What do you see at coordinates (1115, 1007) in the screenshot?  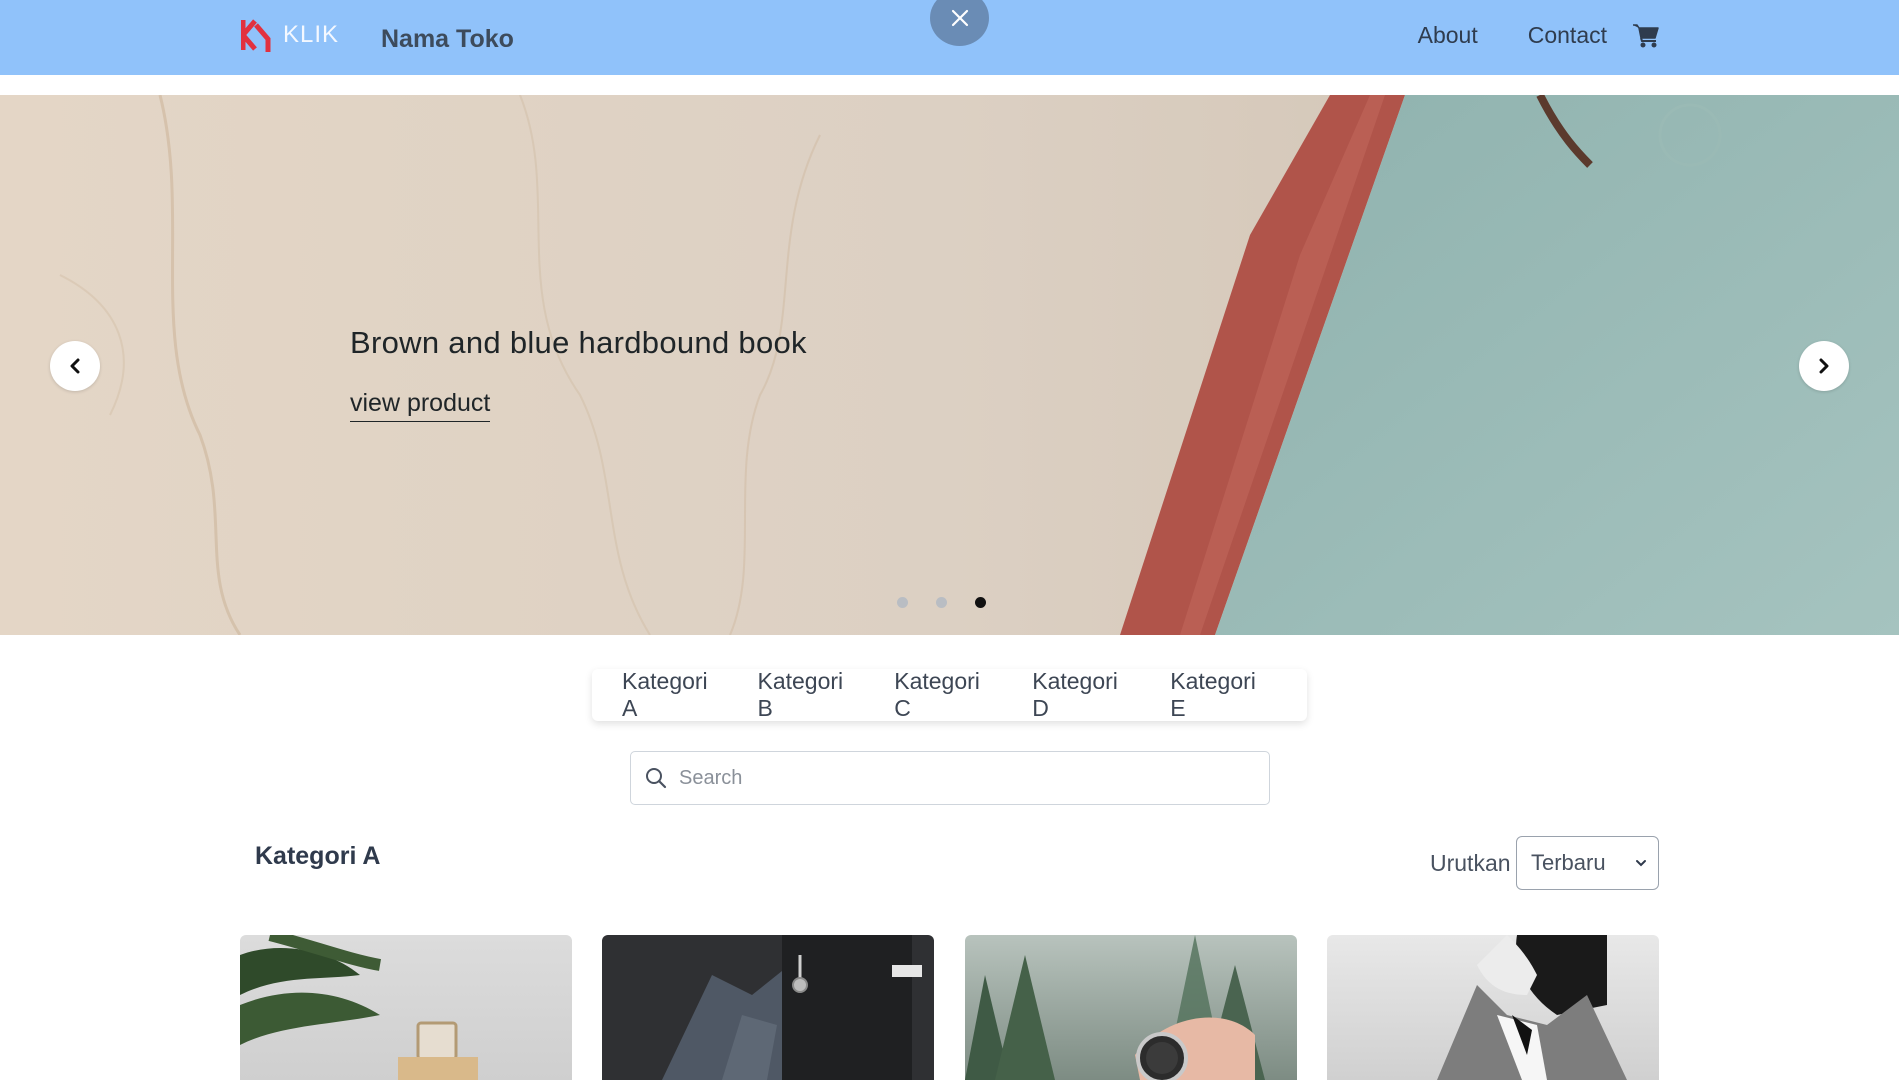 I see `product-image-watch` at bounding box center [1115, 1007].